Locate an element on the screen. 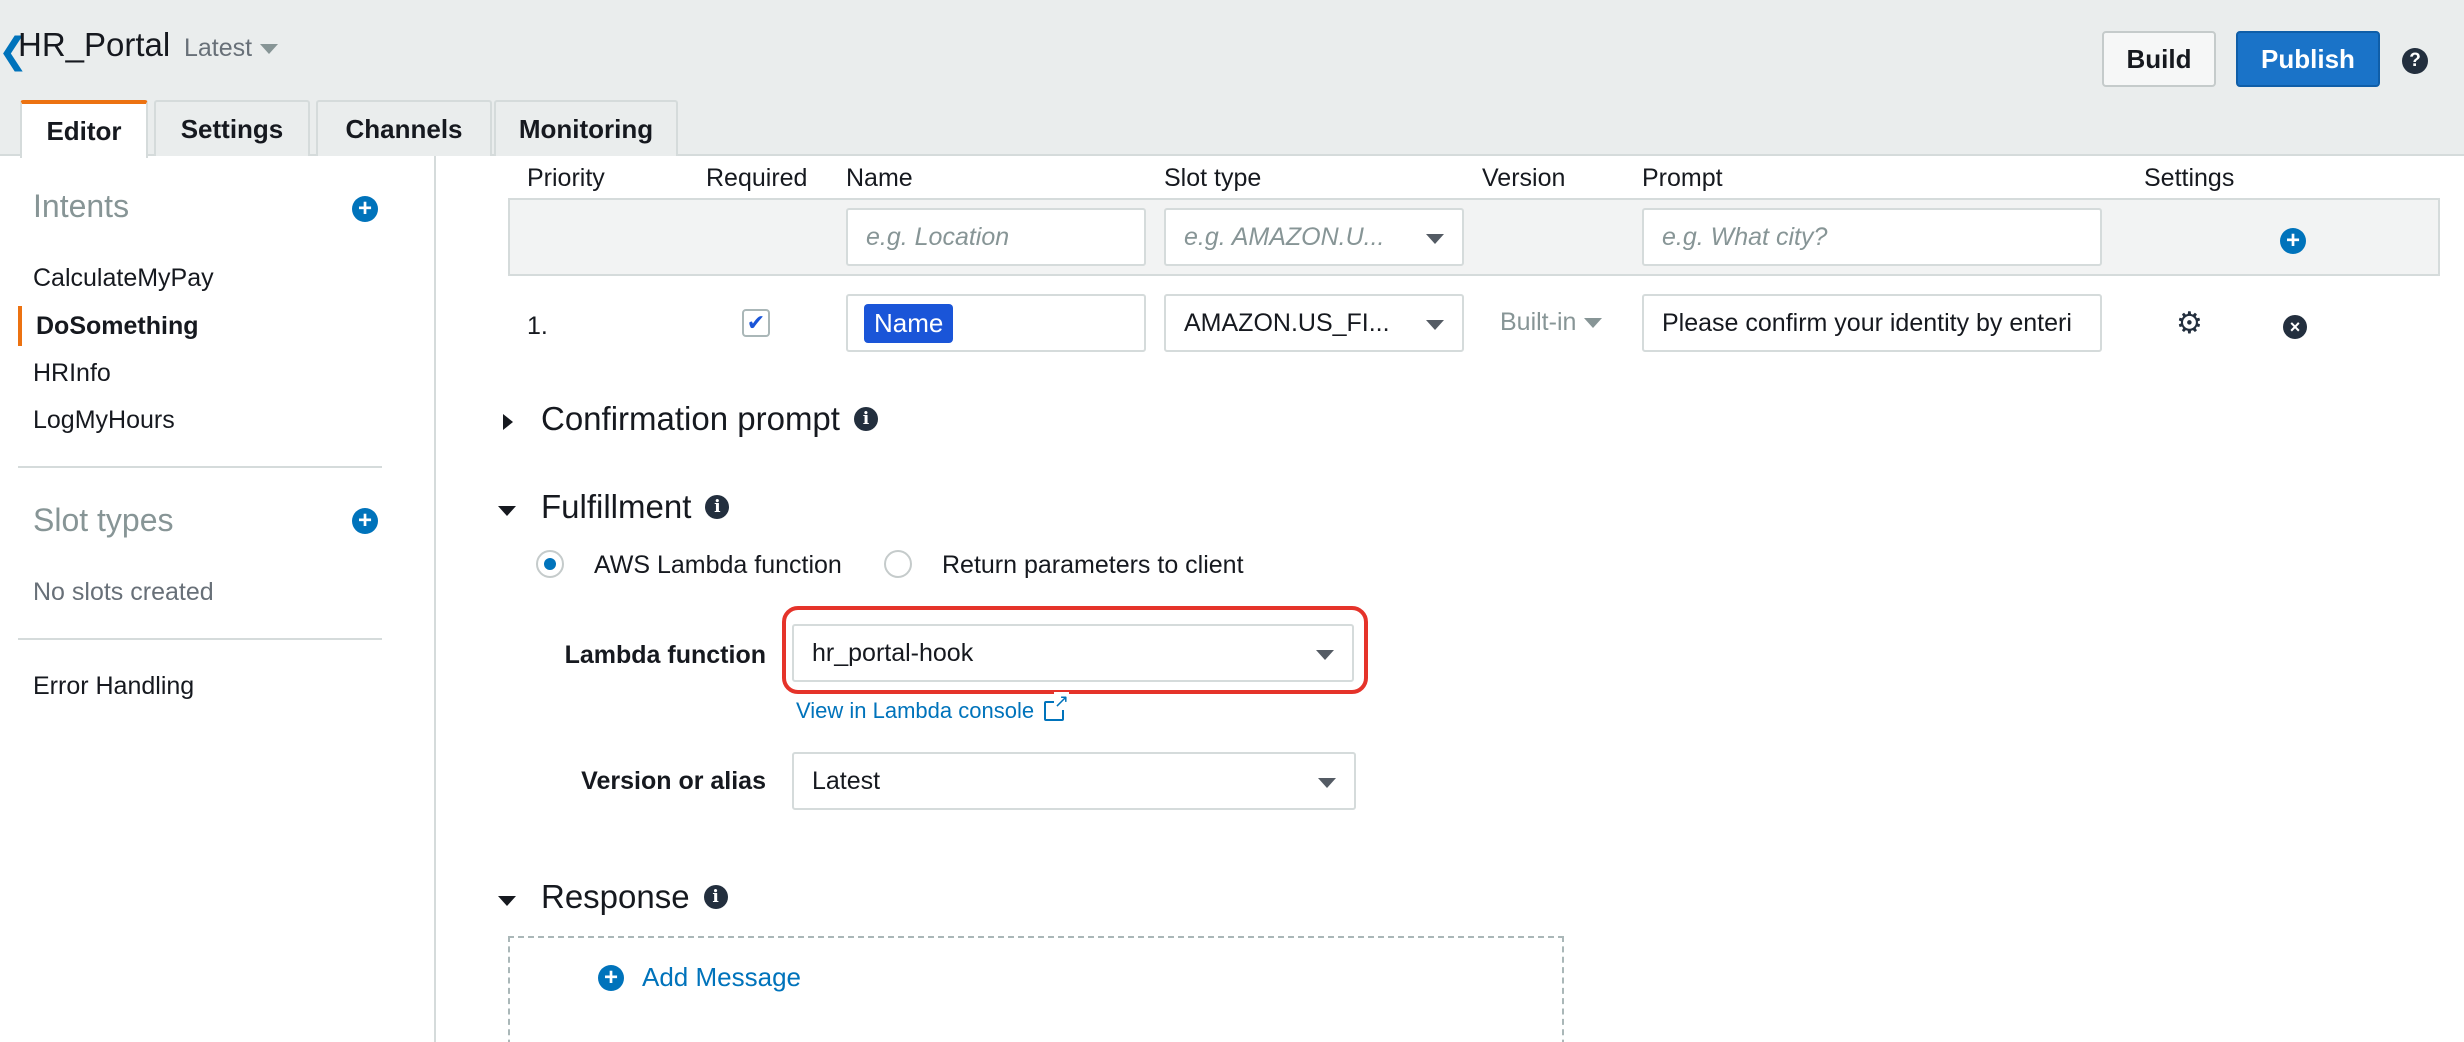 This screenshot has height=1042, width=2464. help-icon: ? is located at coordinates (2415, 61).